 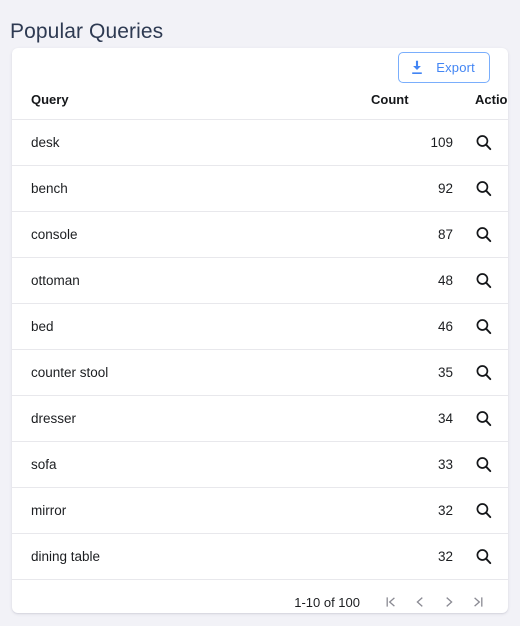 I want to click on table-row: desk 109, so click(x=260, y=142).